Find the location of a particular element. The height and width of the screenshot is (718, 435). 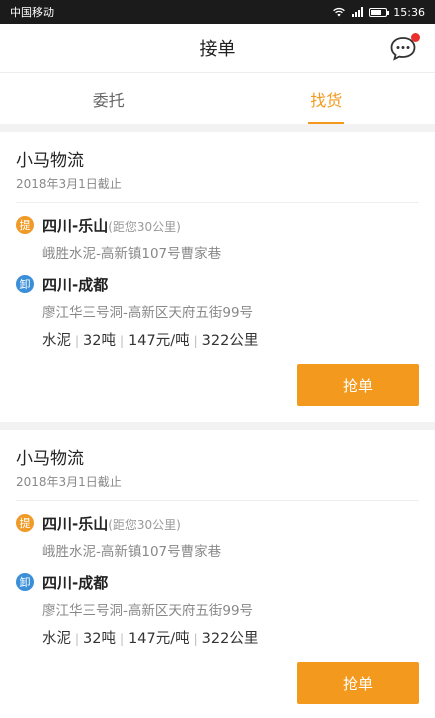

message-button is located at coordinates (404, 47).